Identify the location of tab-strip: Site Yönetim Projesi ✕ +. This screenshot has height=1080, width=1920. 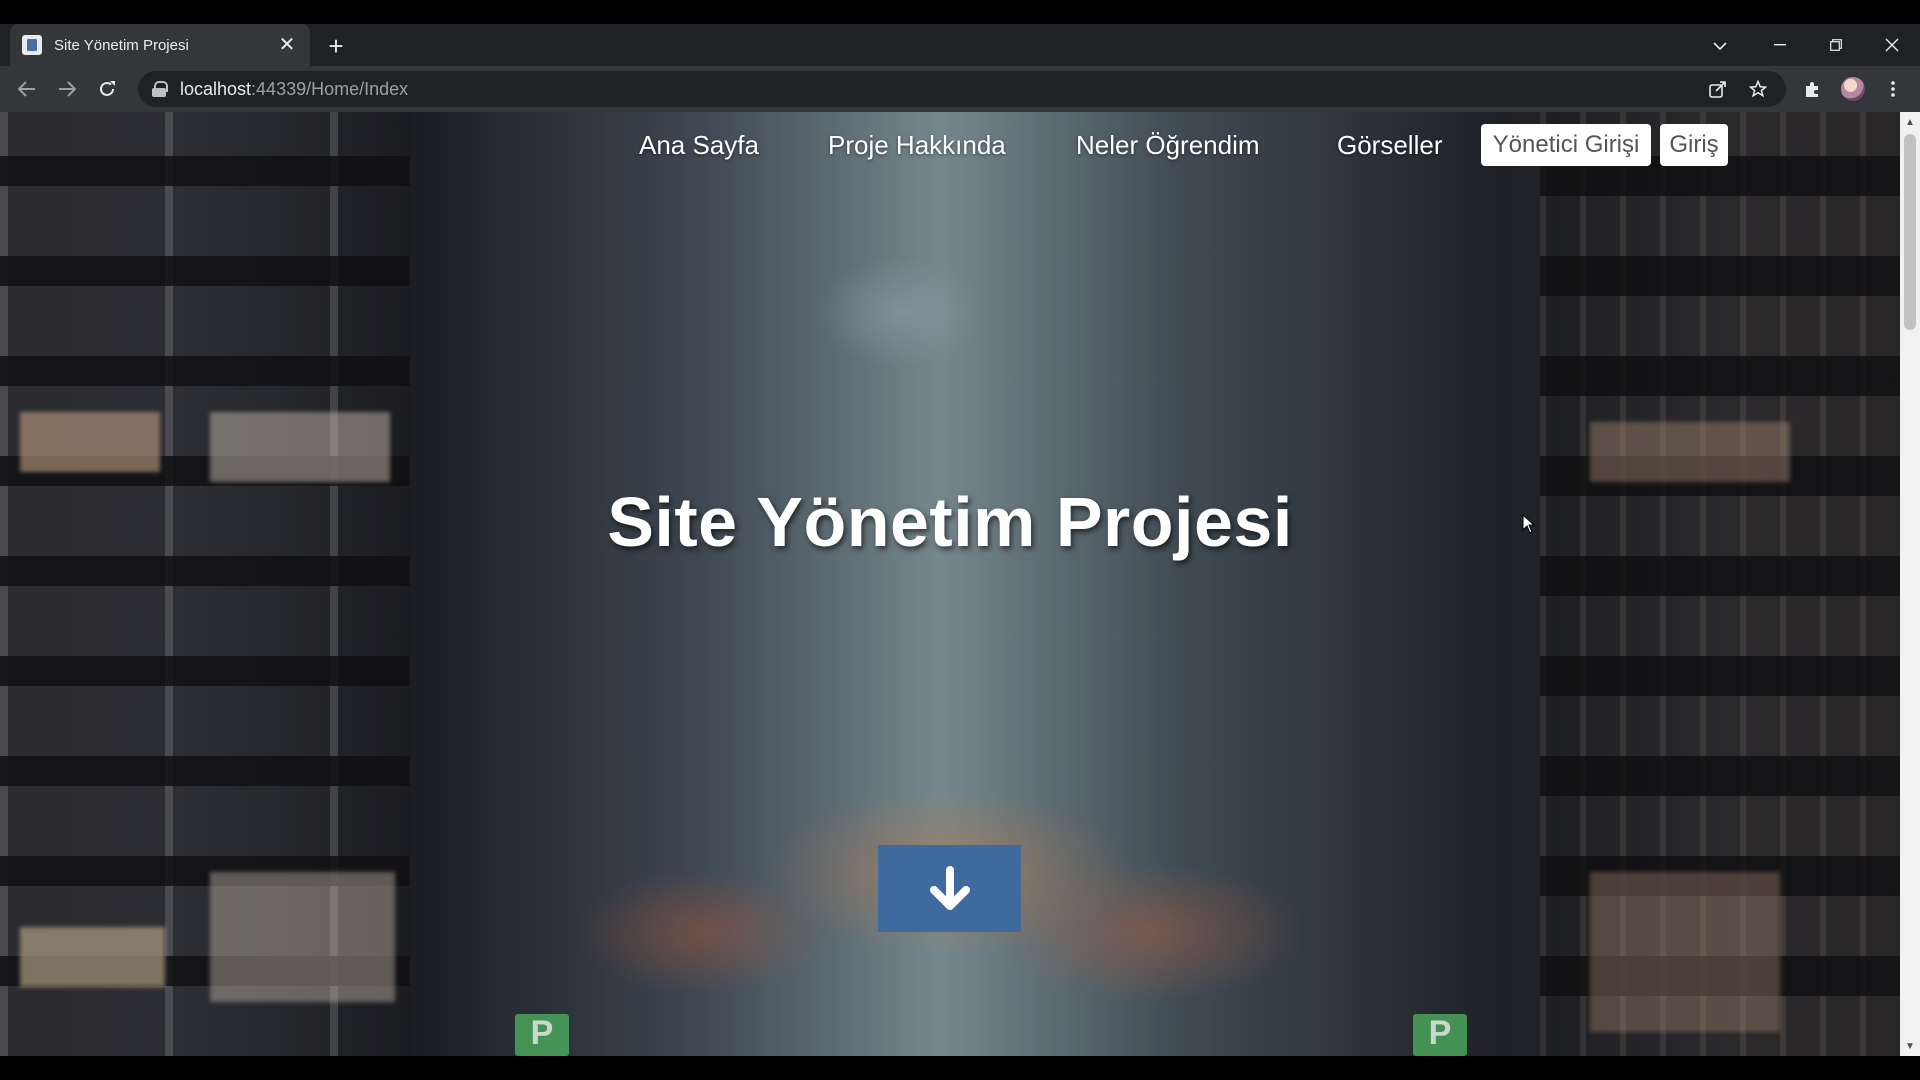
(960, 45).